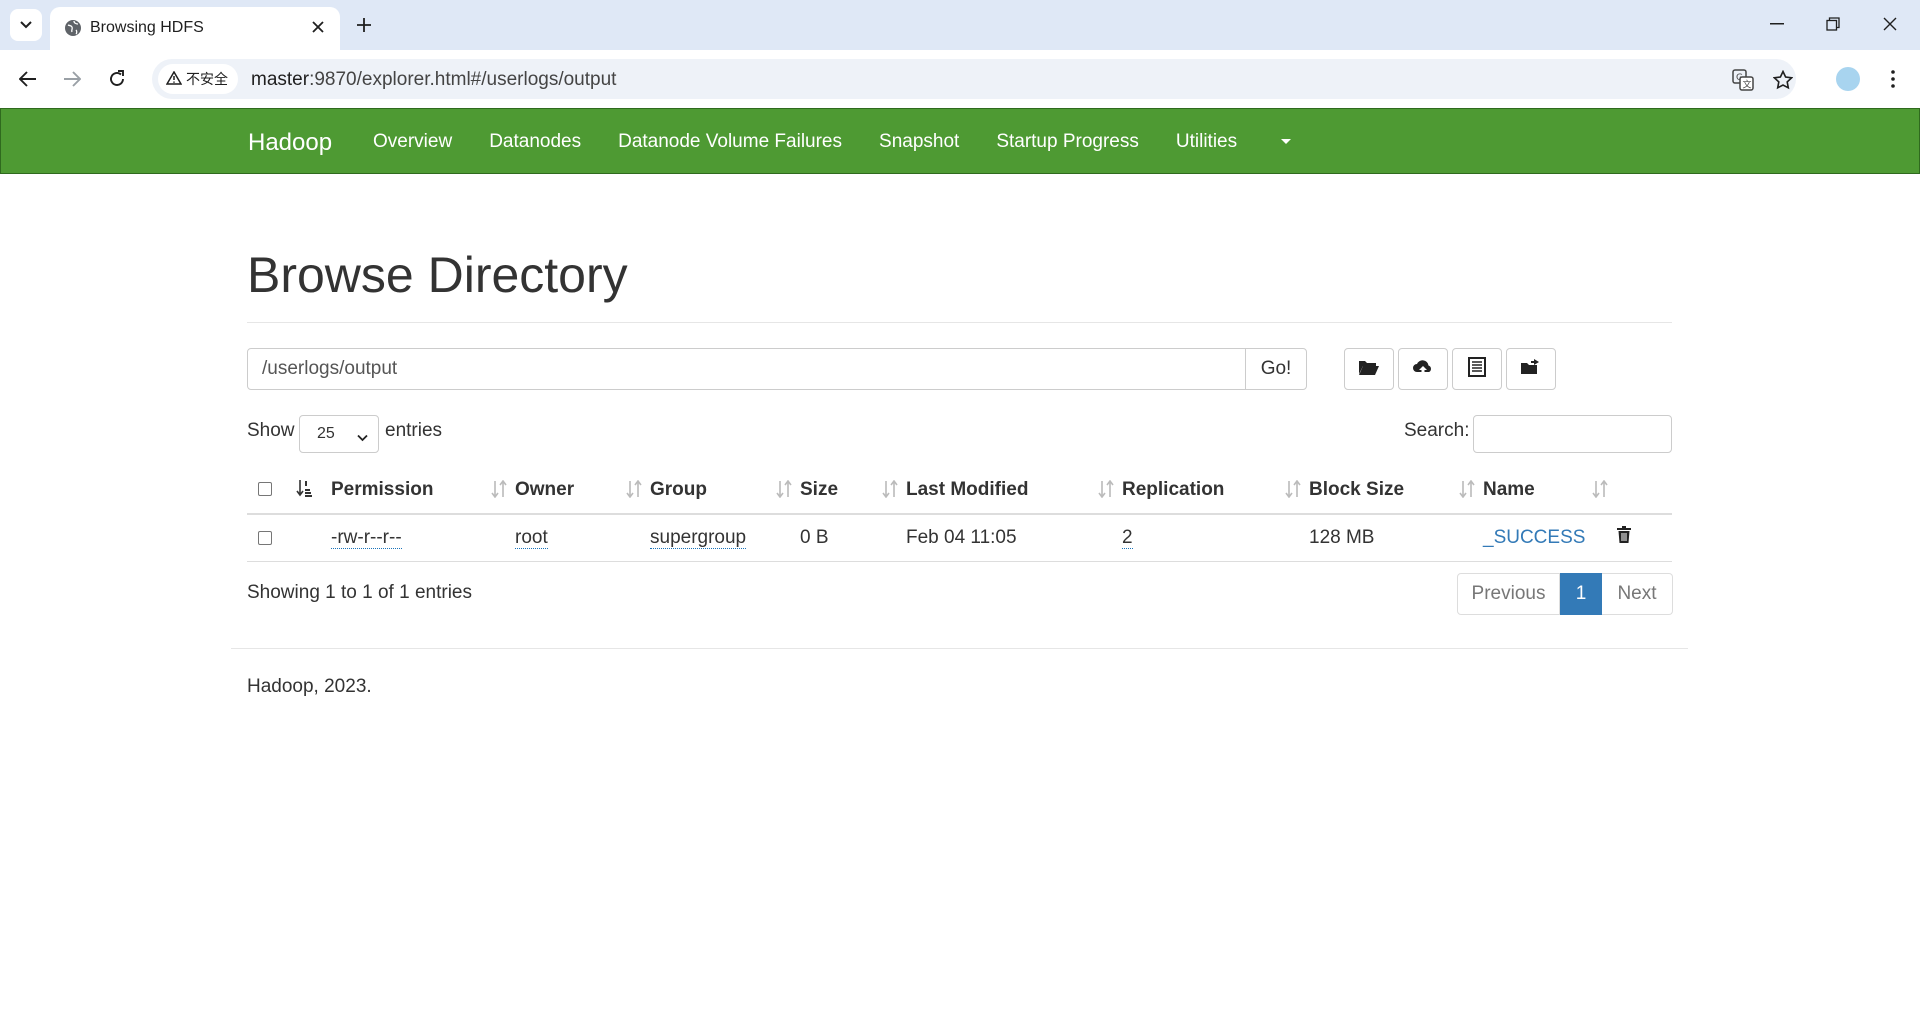 This screenshot has width=1920, height=1030. What do you see at coordinates (1572, 434) in the screenshot?
I see `search-input` at bounding box center [1572, 434].